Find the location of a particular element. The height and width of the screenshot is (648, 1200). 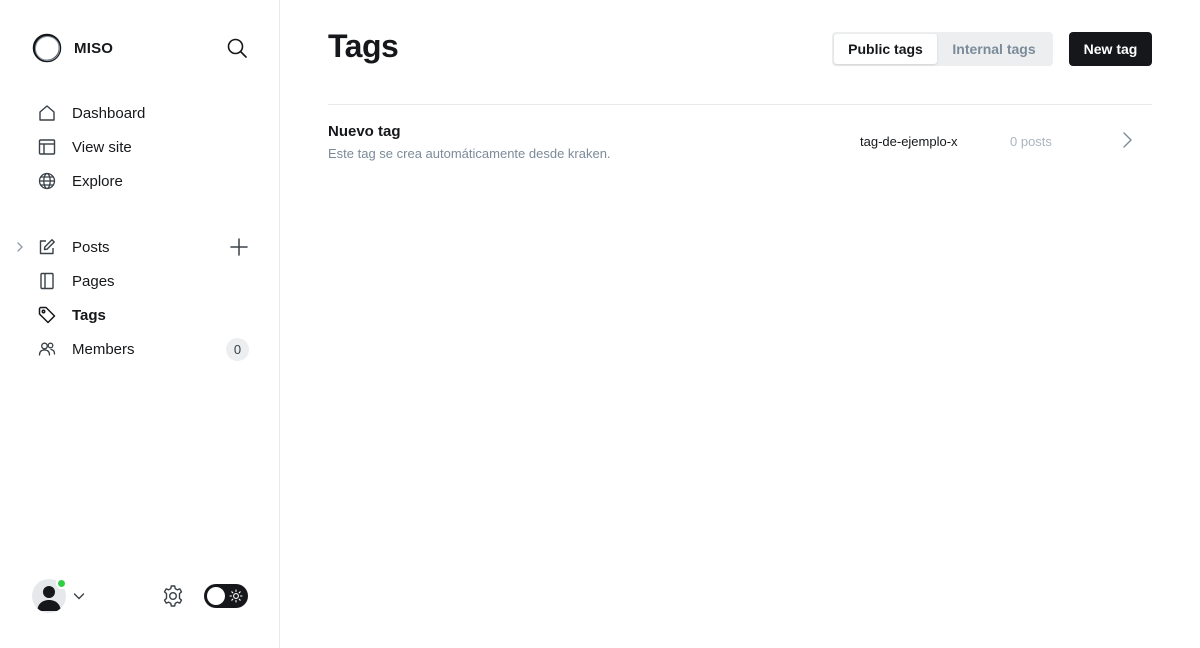

tag-icon is located at coordinates (47, 315).